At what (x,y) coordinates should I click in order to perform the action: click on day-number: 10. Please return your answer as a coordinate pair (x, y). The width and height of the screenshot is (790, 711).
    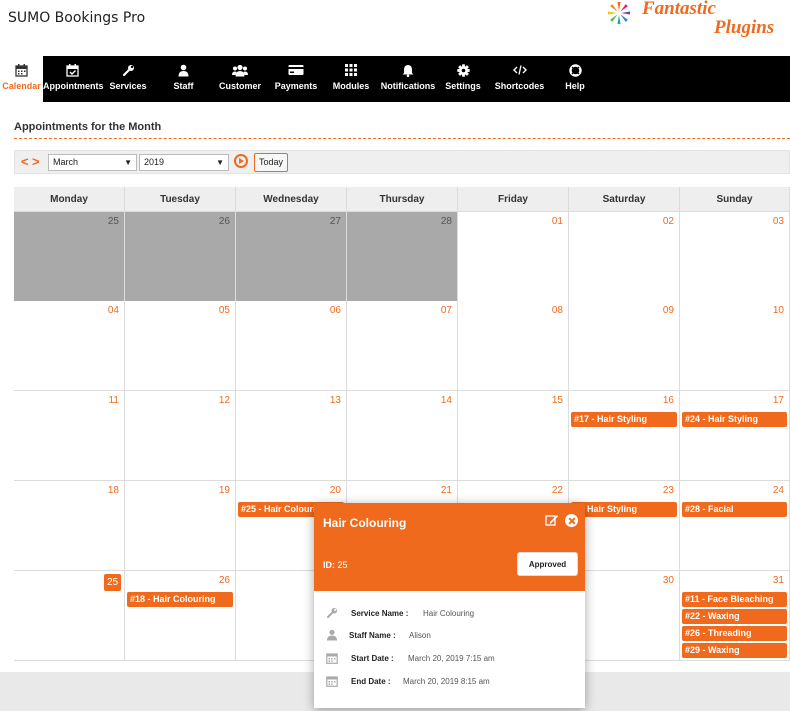
    Looking at the image, I should click on (778, 310).